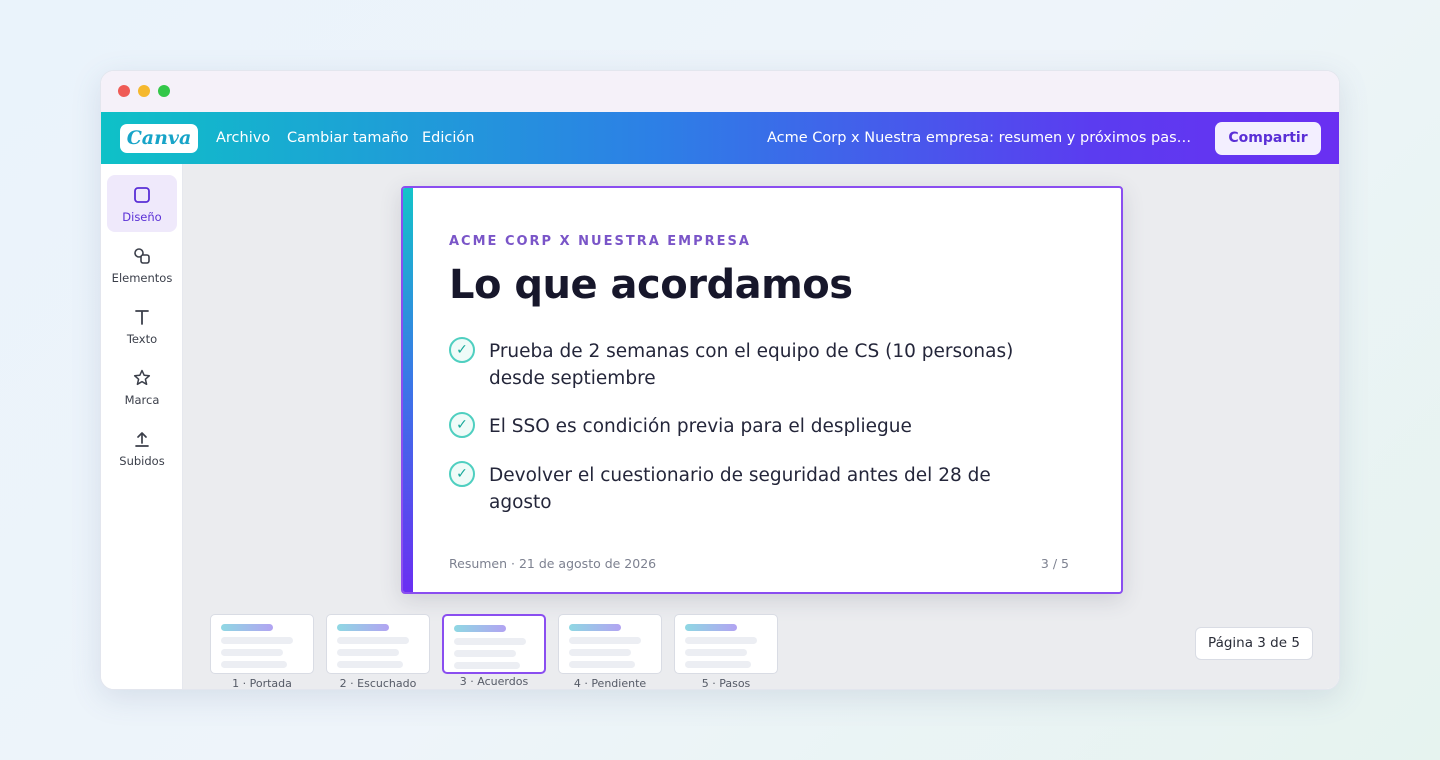  I want to click on upload-icon, so click(142, 439).